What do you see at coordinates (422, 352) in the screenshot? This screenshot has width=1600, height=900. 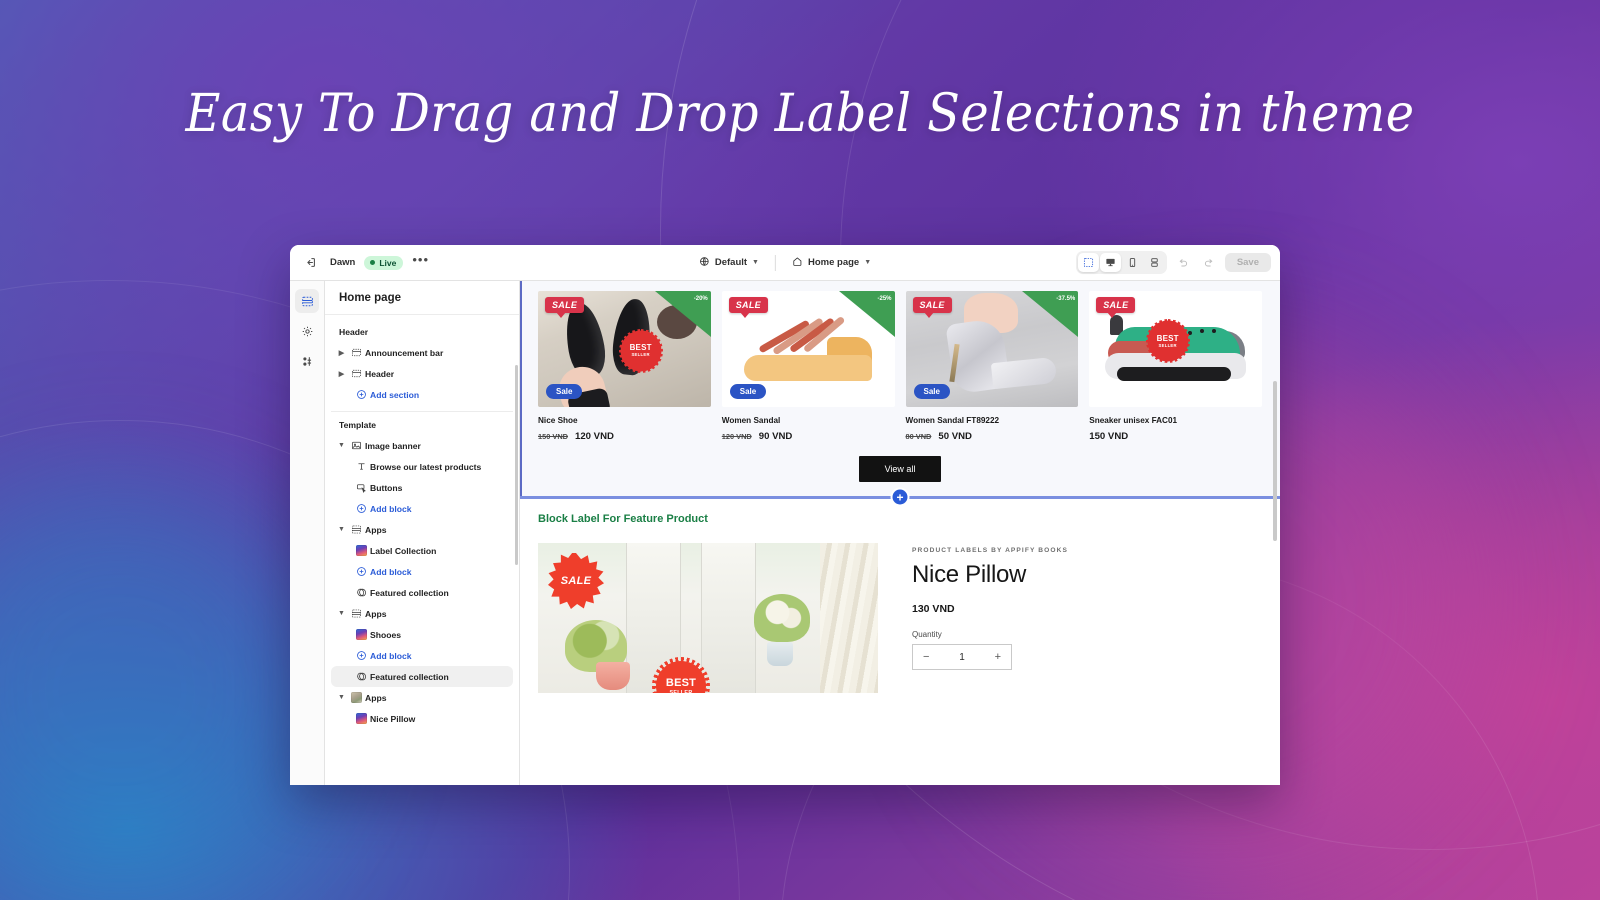 I see `sidebar-item-announcement-bar: ▶ Announcement bar` at bounding box center [422, 352].